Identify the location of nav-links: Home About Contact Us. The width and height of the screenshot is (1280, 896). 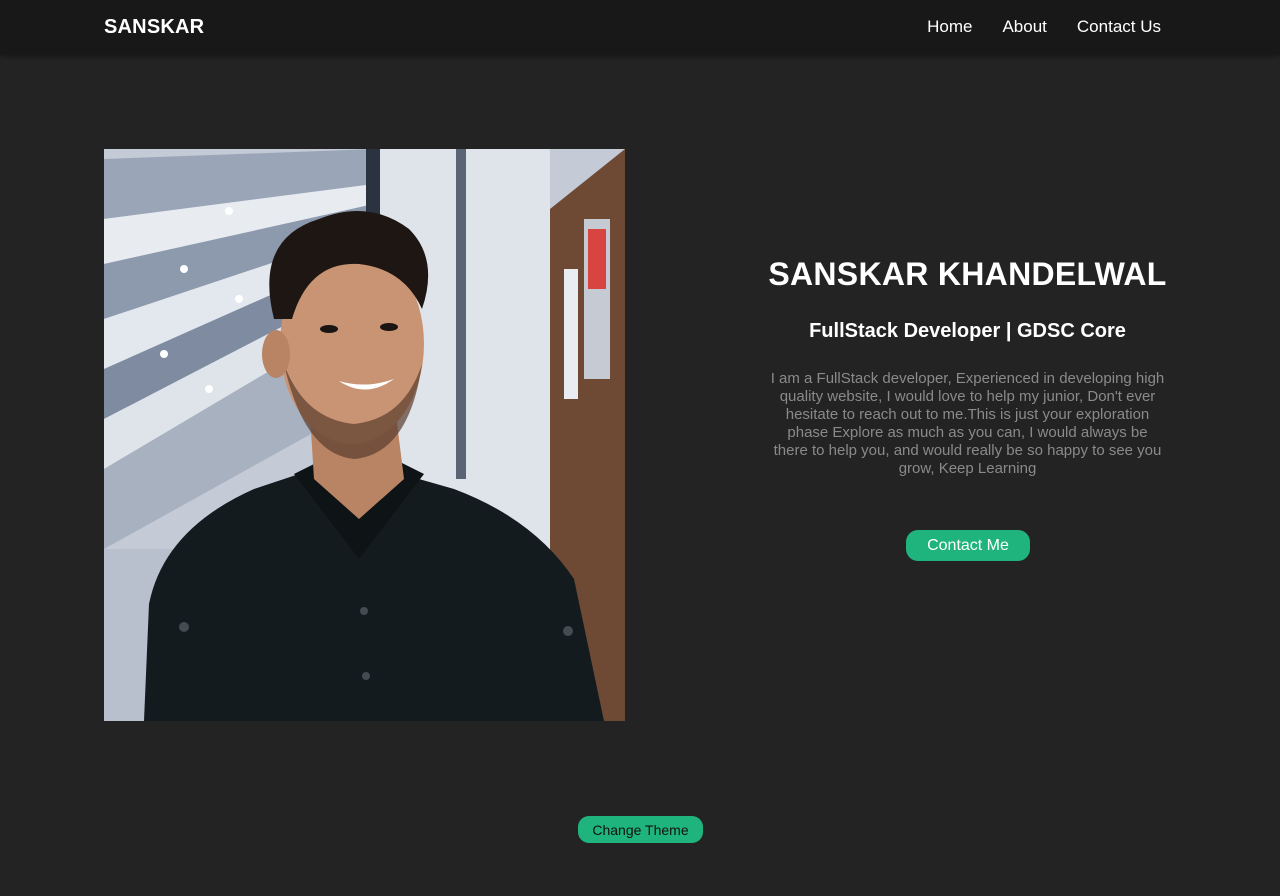
(1044, 27).